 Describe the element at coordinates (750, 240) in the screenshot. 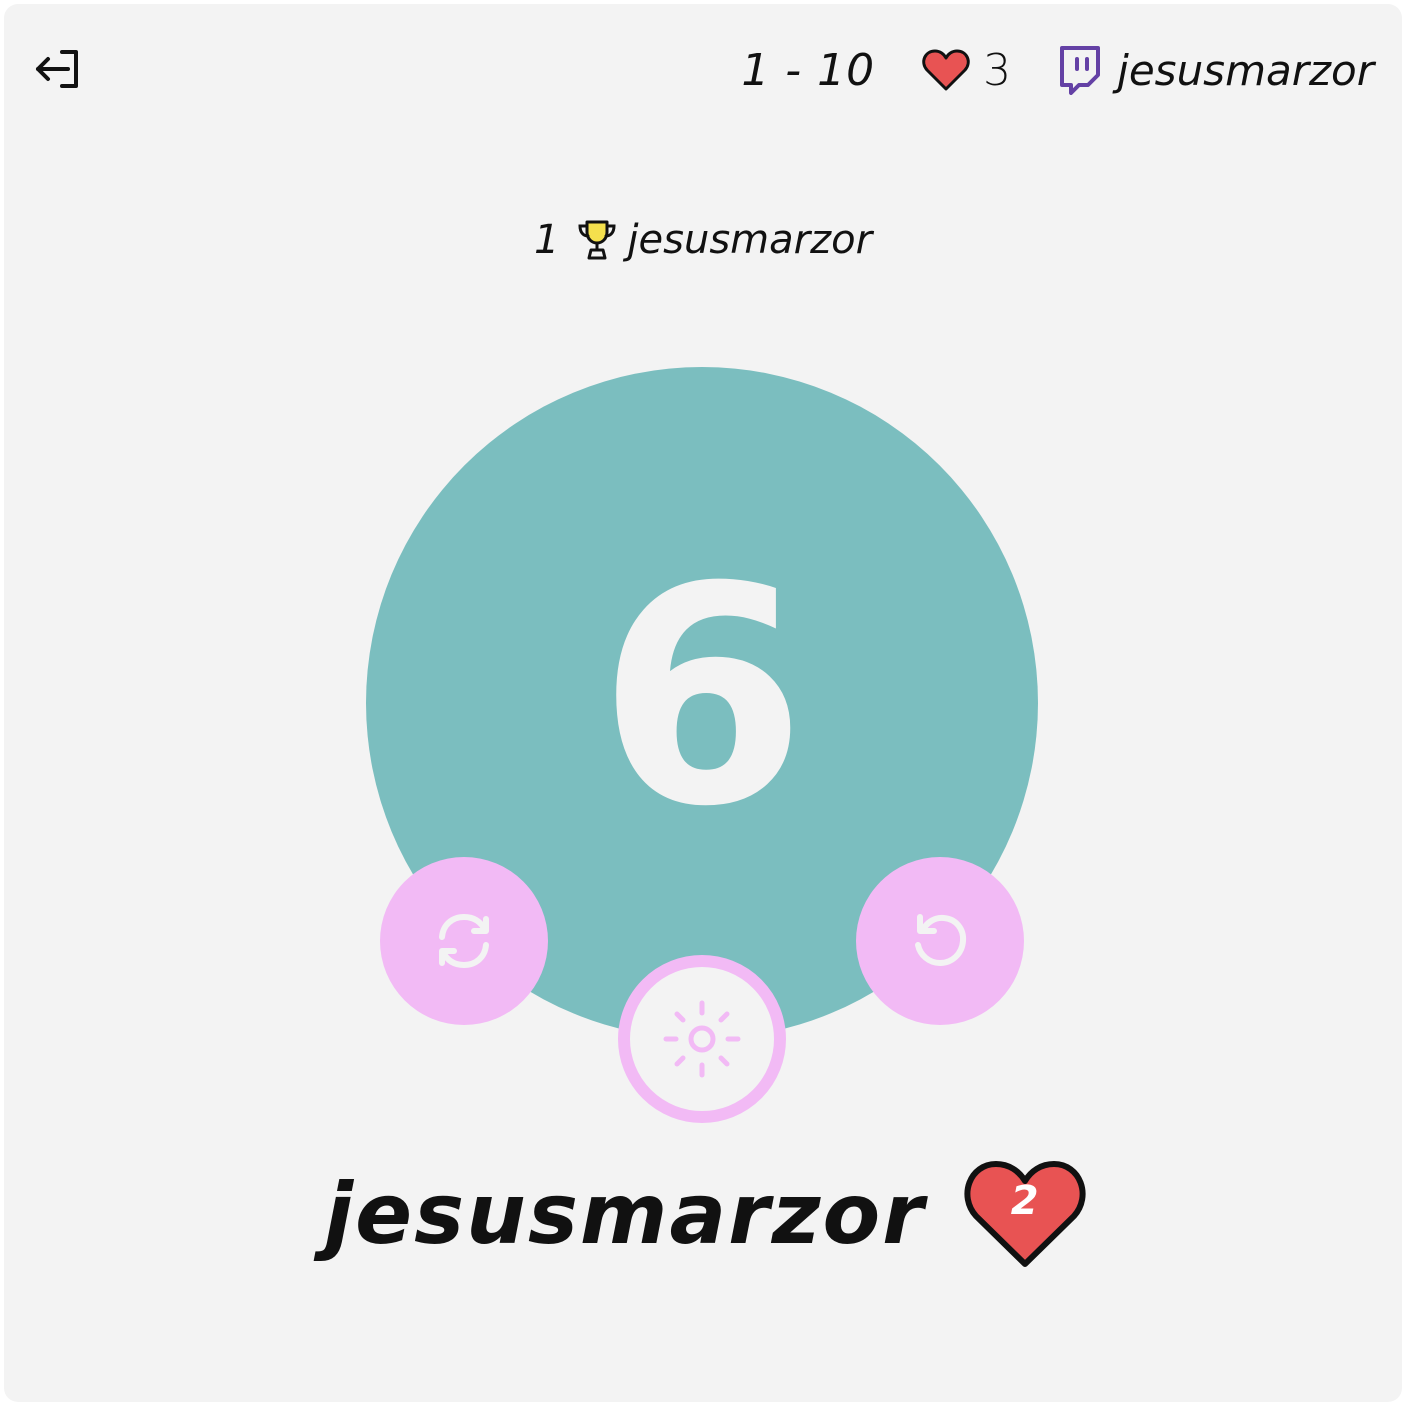

I see `leader-name: jesusmarzor` at that location.